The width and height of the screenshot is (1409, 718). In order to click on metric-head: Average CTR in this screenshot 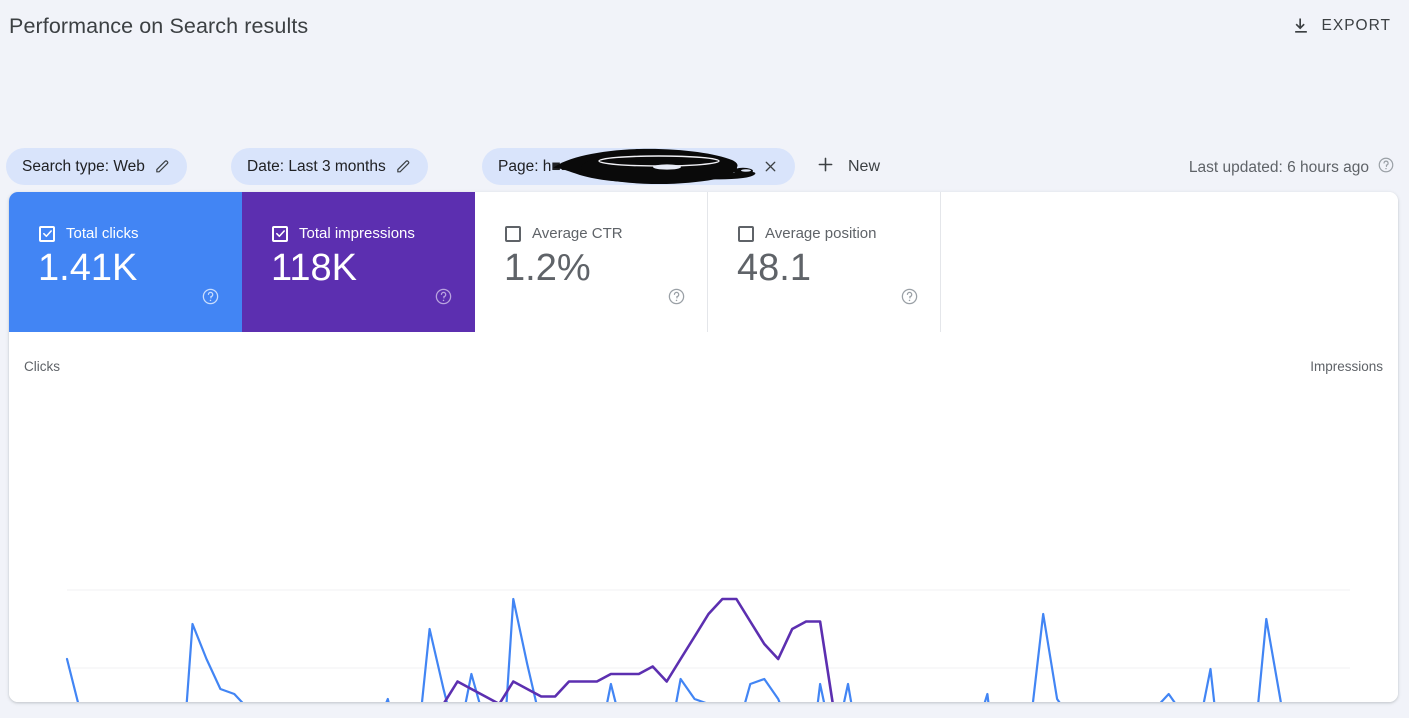, I will do `click(564, 233)`.